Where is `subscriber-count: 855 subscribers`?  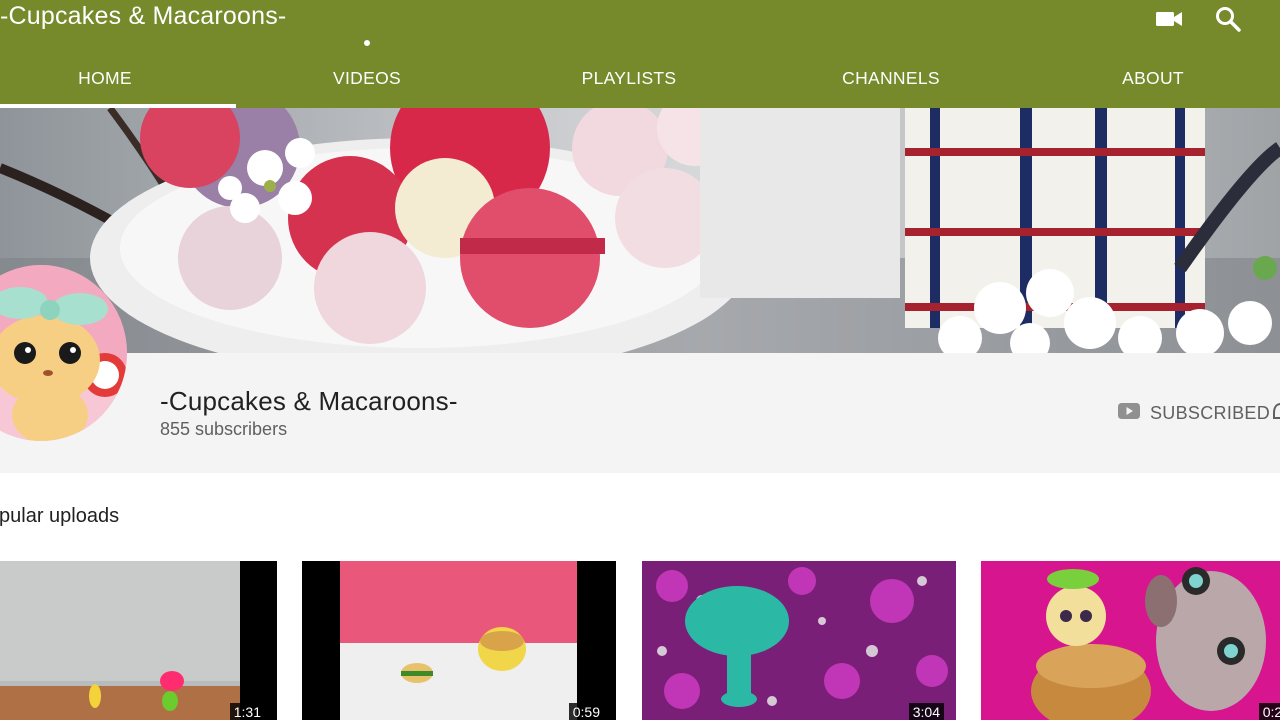 subscriber-count: 855 subscribers is located at coordinates (224, 429).